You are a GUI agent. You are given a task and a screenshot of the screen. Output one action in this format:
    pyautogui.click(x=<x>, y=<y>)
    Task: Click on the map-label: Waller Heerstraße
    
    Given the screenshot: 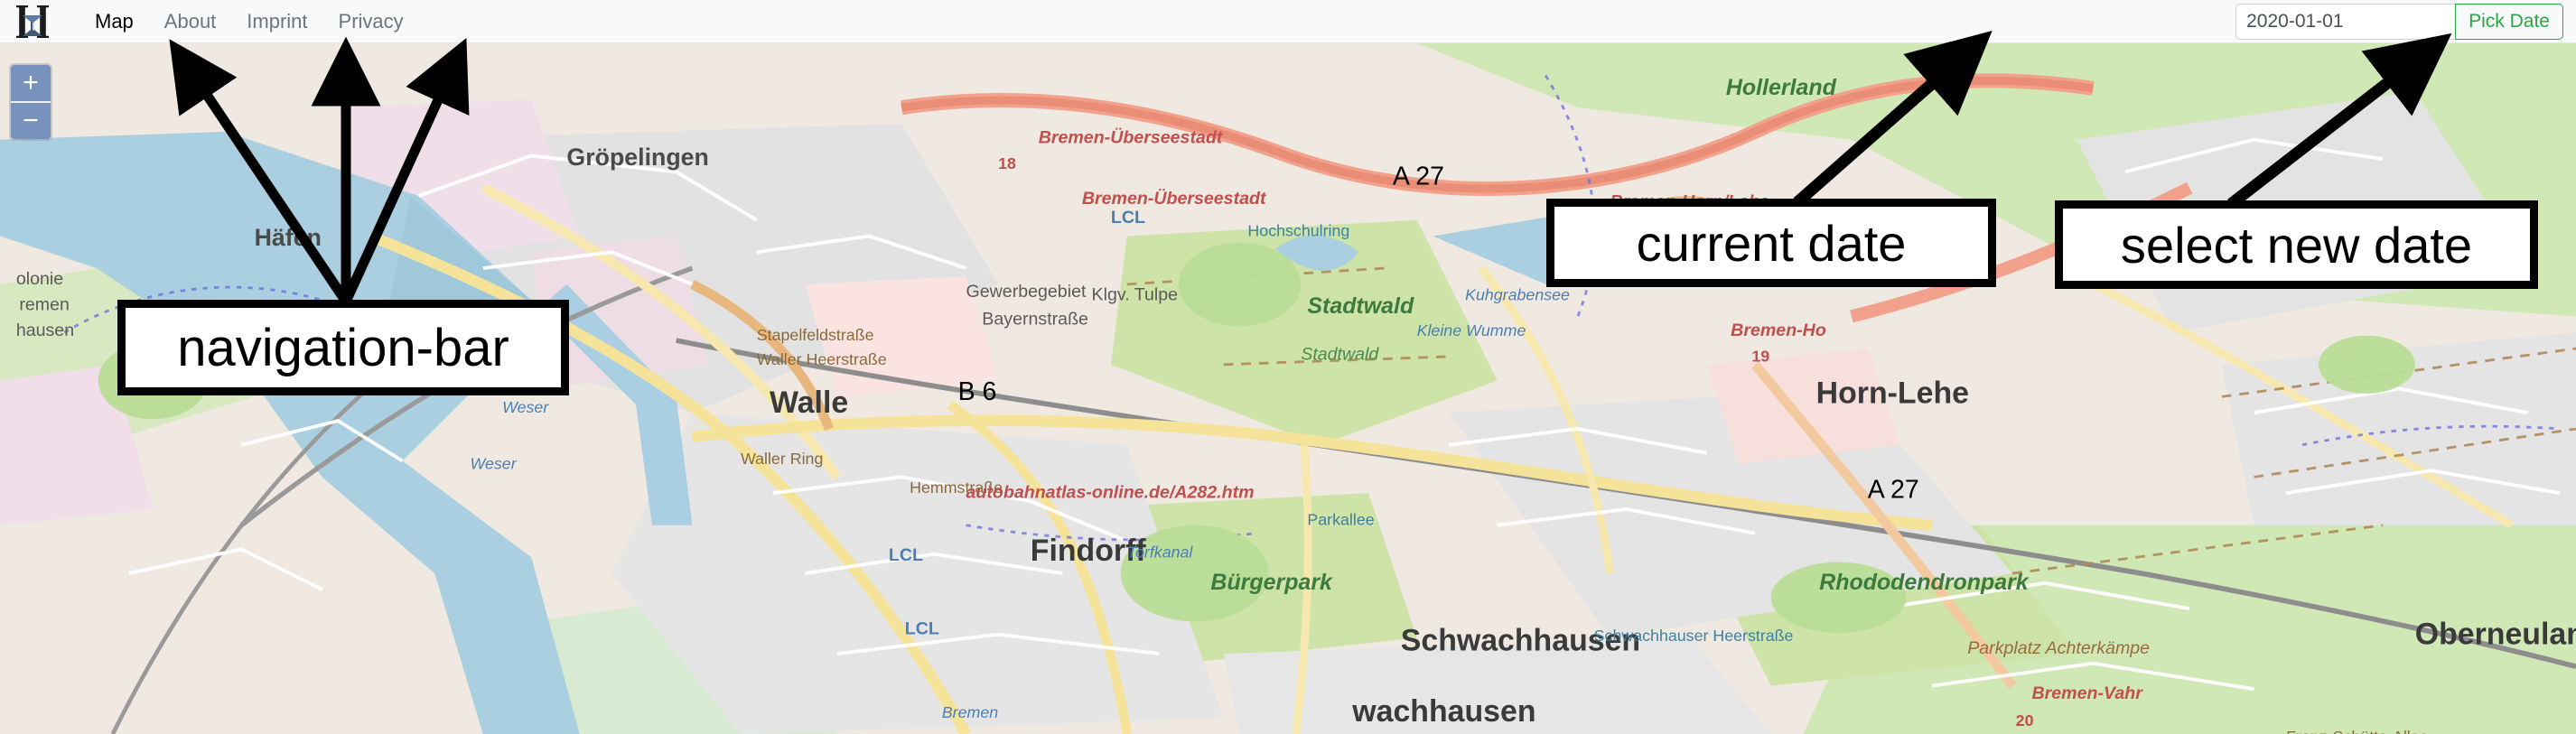 What is the action you would take?
    pyautogui.click(x=822, y=359)
    